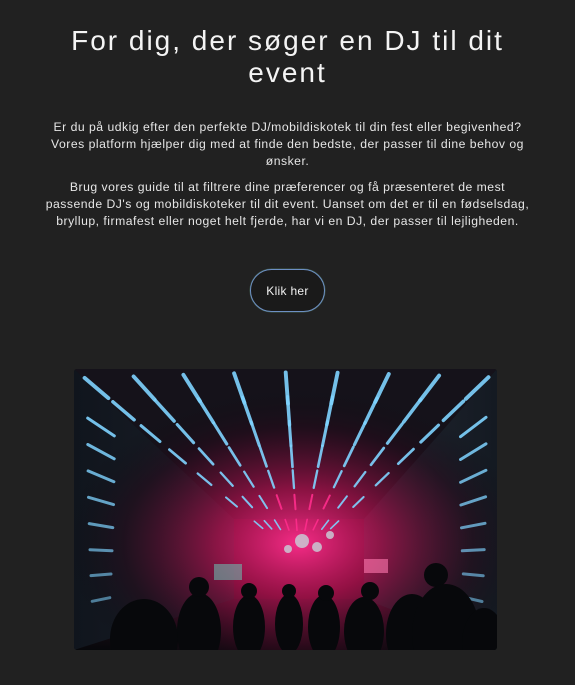 The image size is (575, 685). What do you see at coordinates (287, 40) in the screenshot?
I see `page-title-line-1: For dig, der søger en DJ til dit` at bounding box center [287, 40].